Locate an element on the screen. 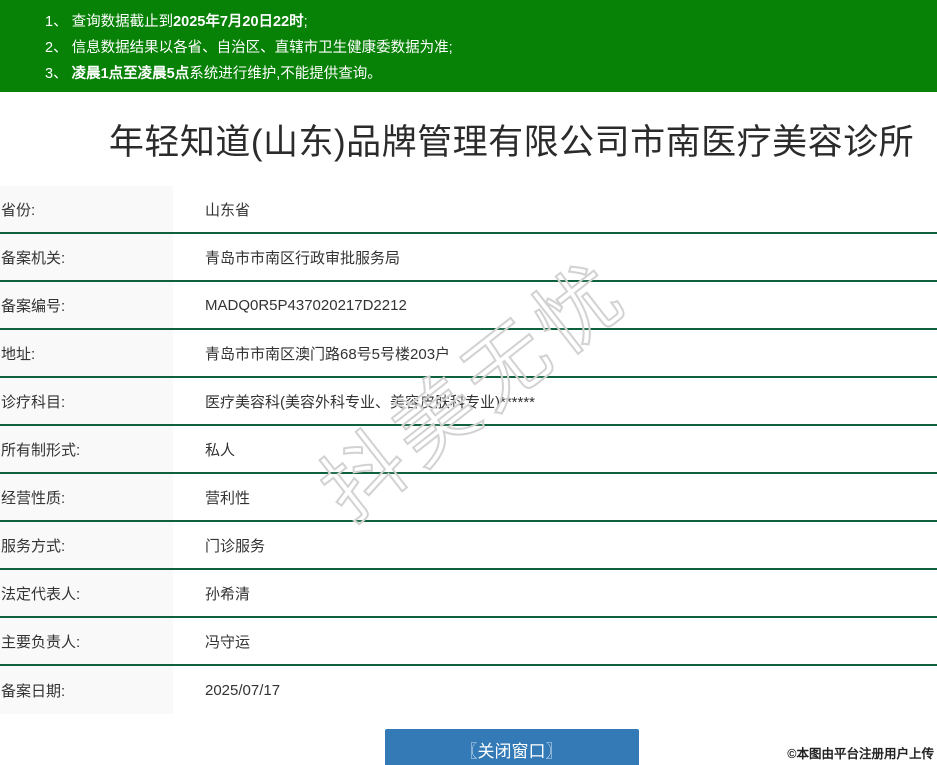 This screenshot has height=765, width=937. row-value: 医疗美容科(美容外科专业、美容皮肤科专业)****** is located at coordinates (555, 401).